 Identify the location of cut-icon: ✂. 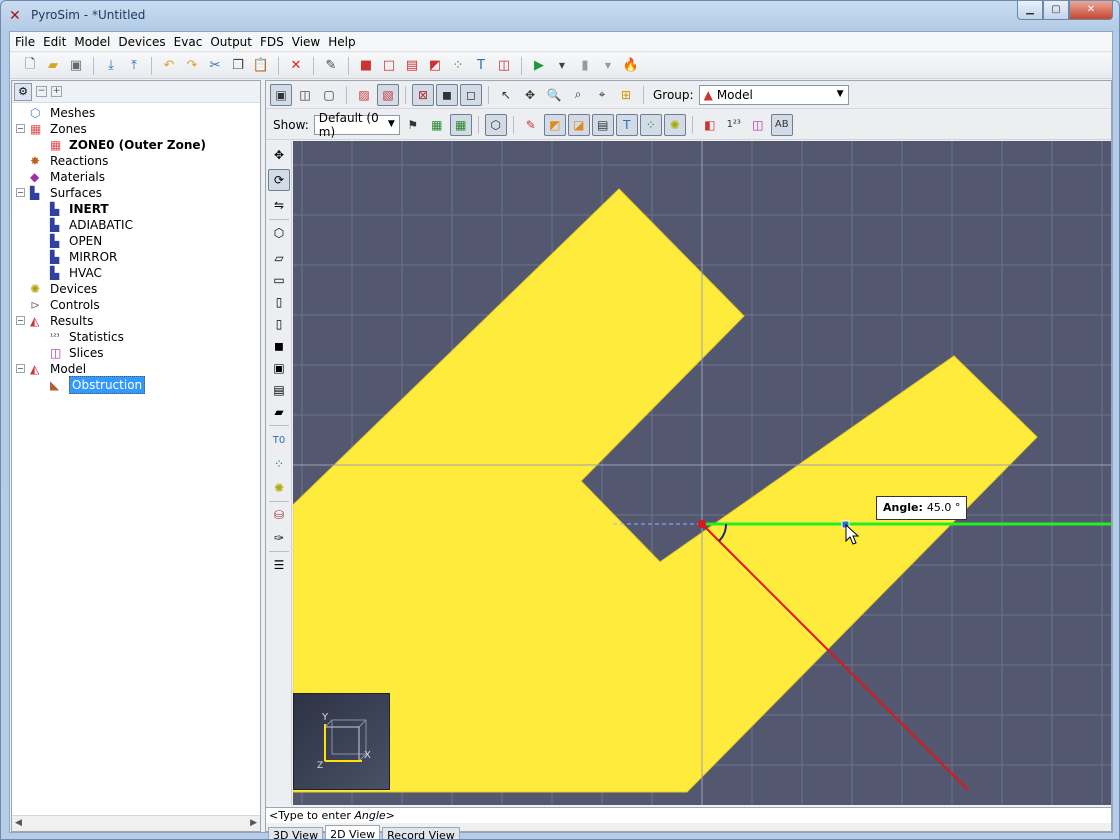
(215, 66).